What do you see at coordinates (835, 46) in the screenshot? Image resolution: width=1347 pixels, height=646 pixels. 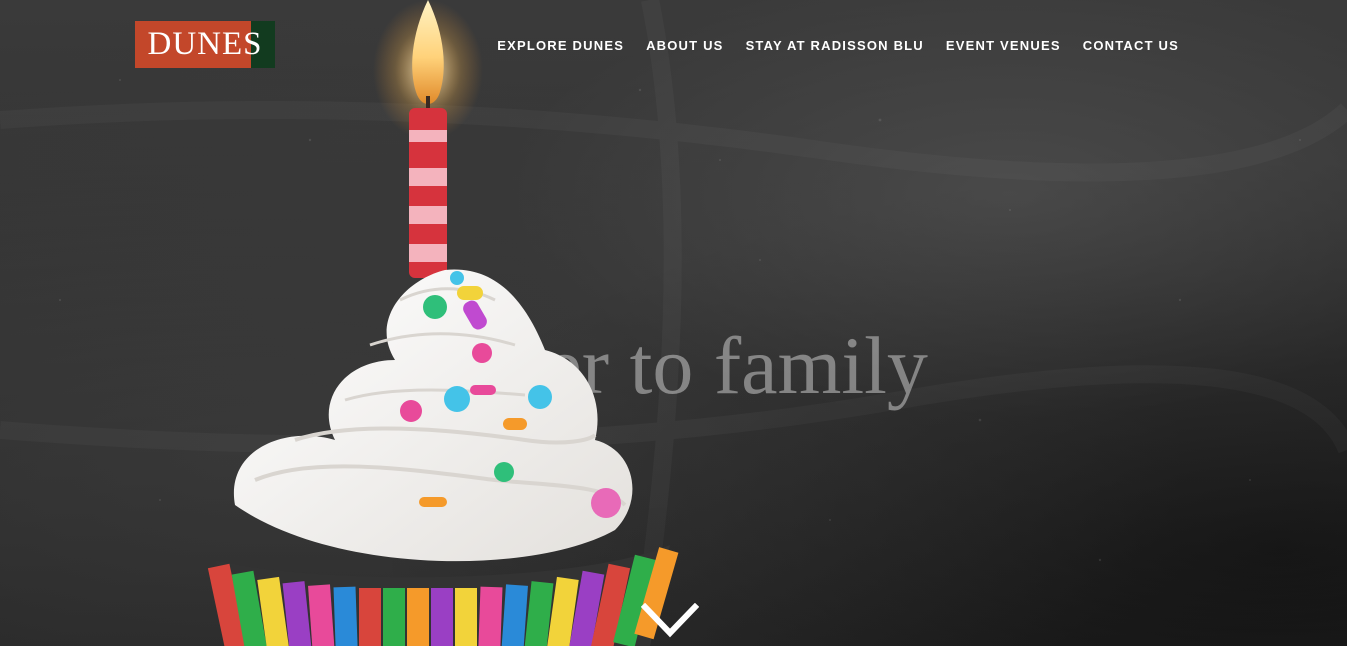 I see `nav-item-stay-at-radisson-blu: STAY AT RADISSON BLU` at bounding box center [835, 46].